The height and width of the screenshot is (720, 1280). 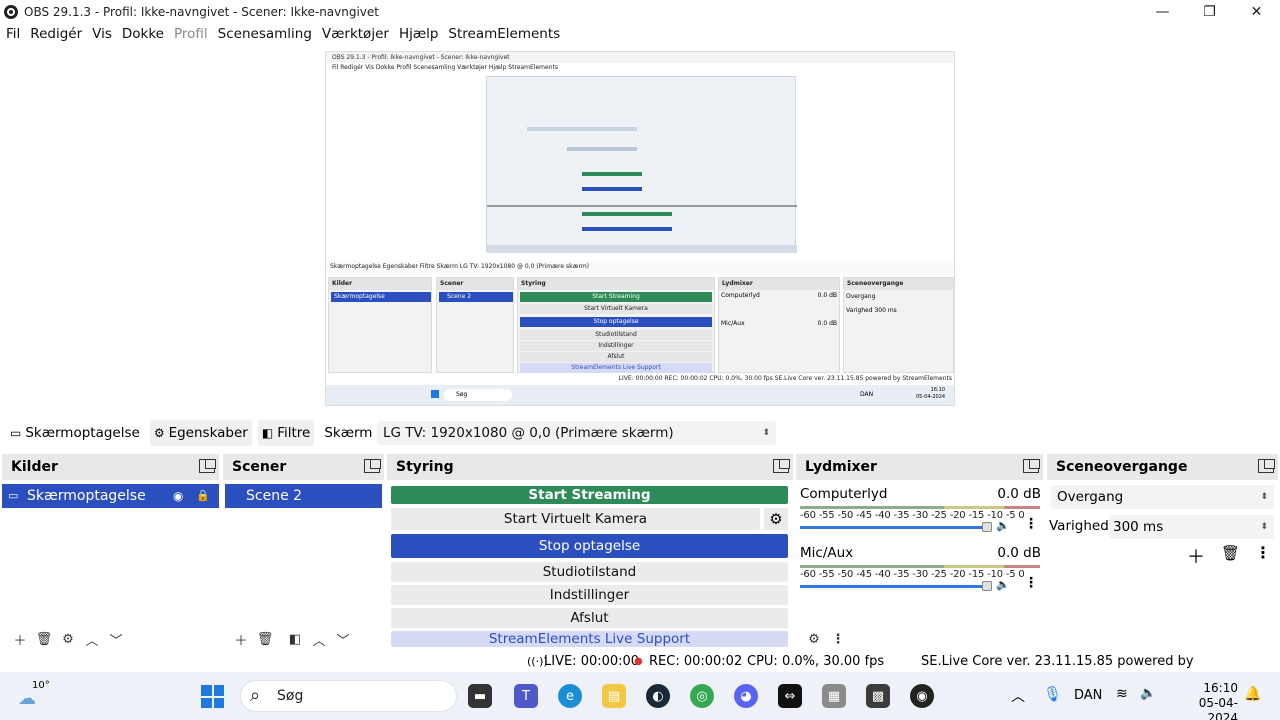 I want to click on move-scene-down-button: ﹀, so click(x=343, y=639).